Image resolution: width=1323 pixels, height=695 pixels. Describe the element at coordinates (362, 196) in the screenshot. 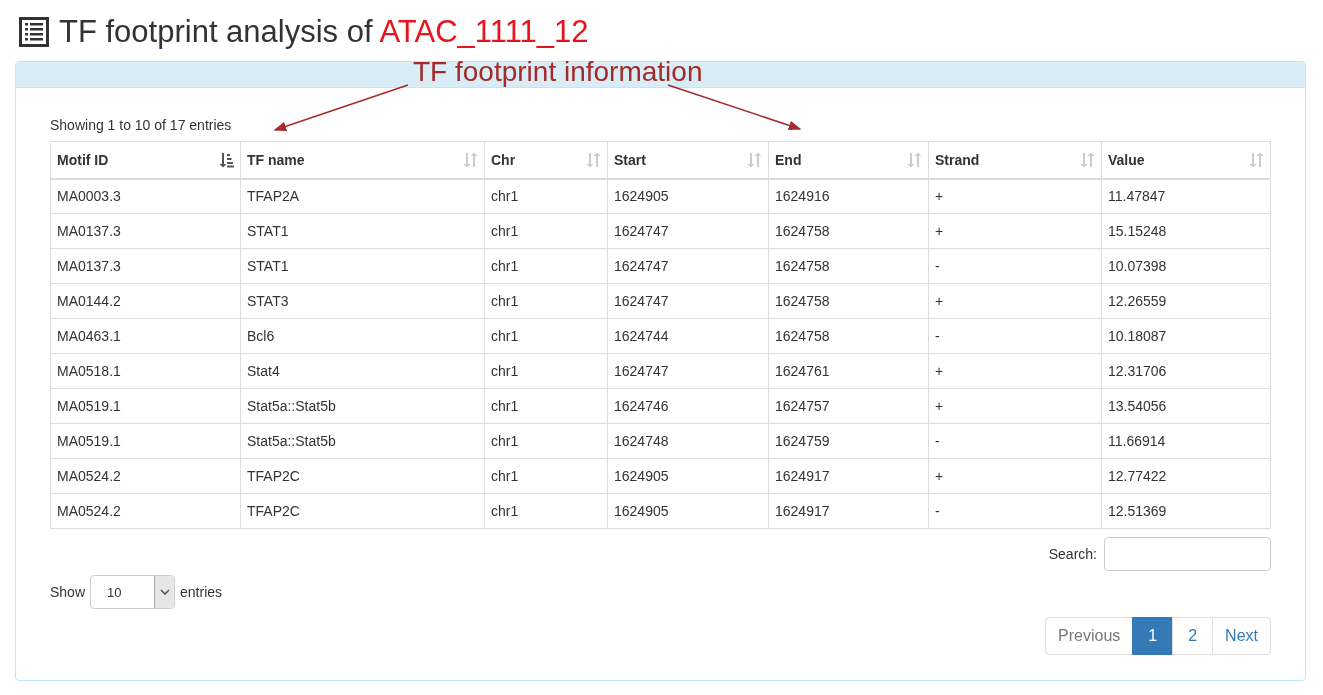

I see `table-cell: TFAP2A` at that location.